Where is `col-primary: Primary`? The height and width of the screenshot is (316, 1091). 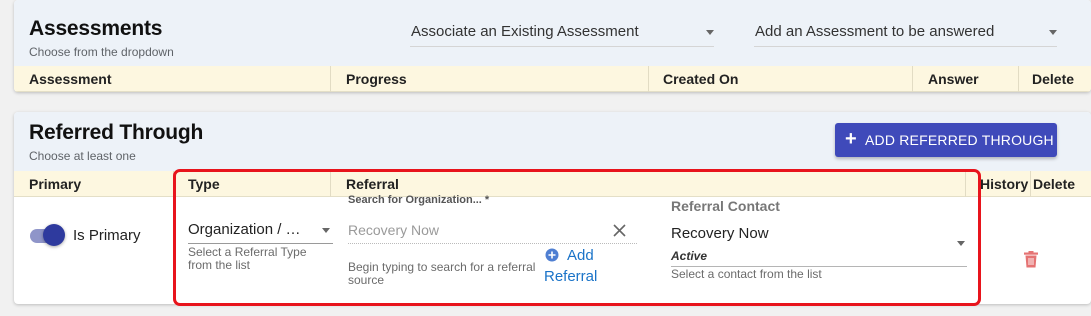 col-primary: Primary is located at coordinates (55, 184).